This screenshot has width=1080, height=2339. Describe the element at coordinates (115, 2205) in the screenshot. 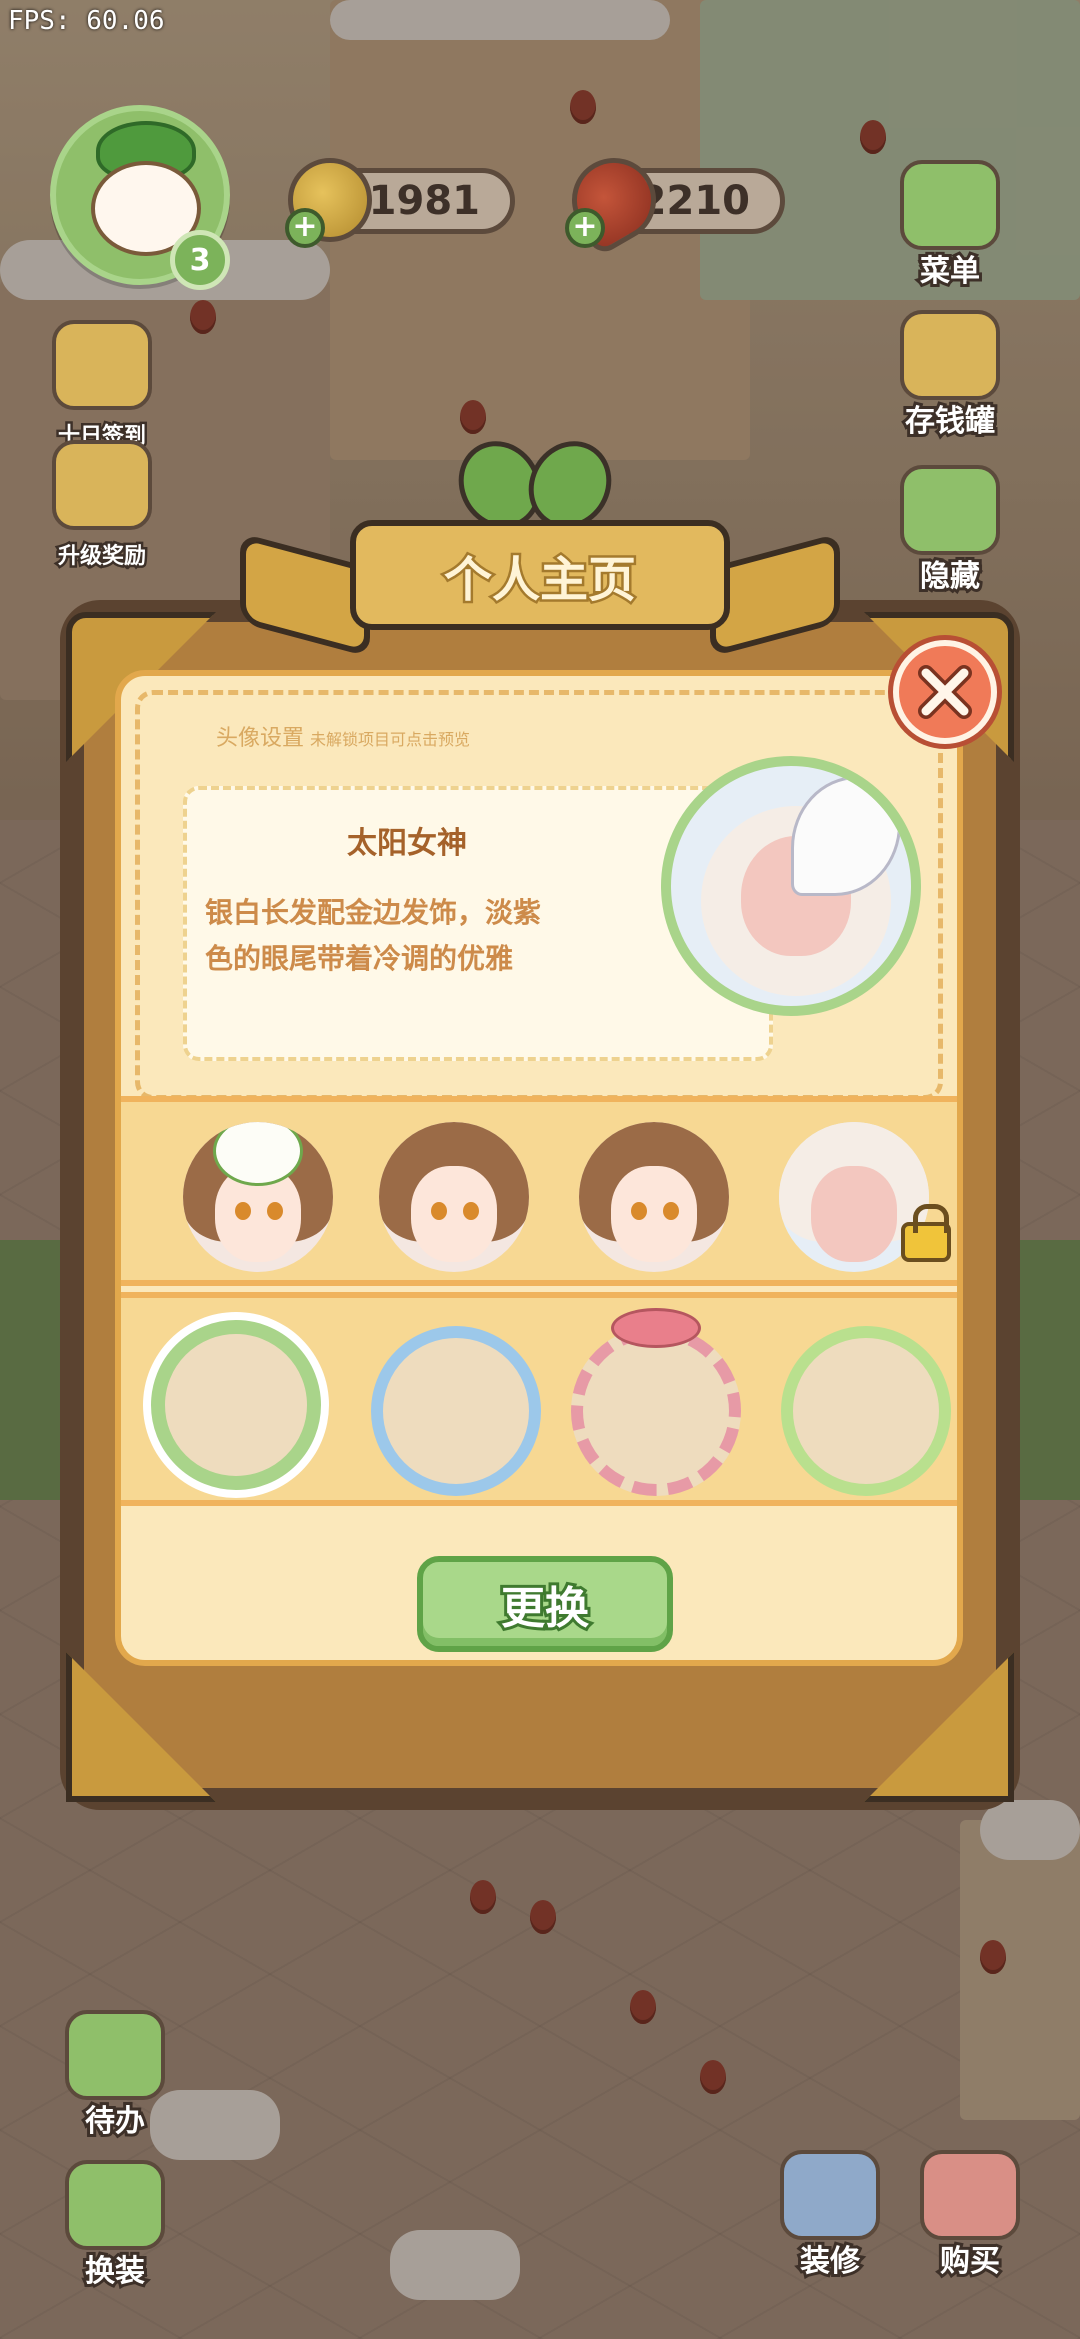

I see `dressup-icon` at that location.